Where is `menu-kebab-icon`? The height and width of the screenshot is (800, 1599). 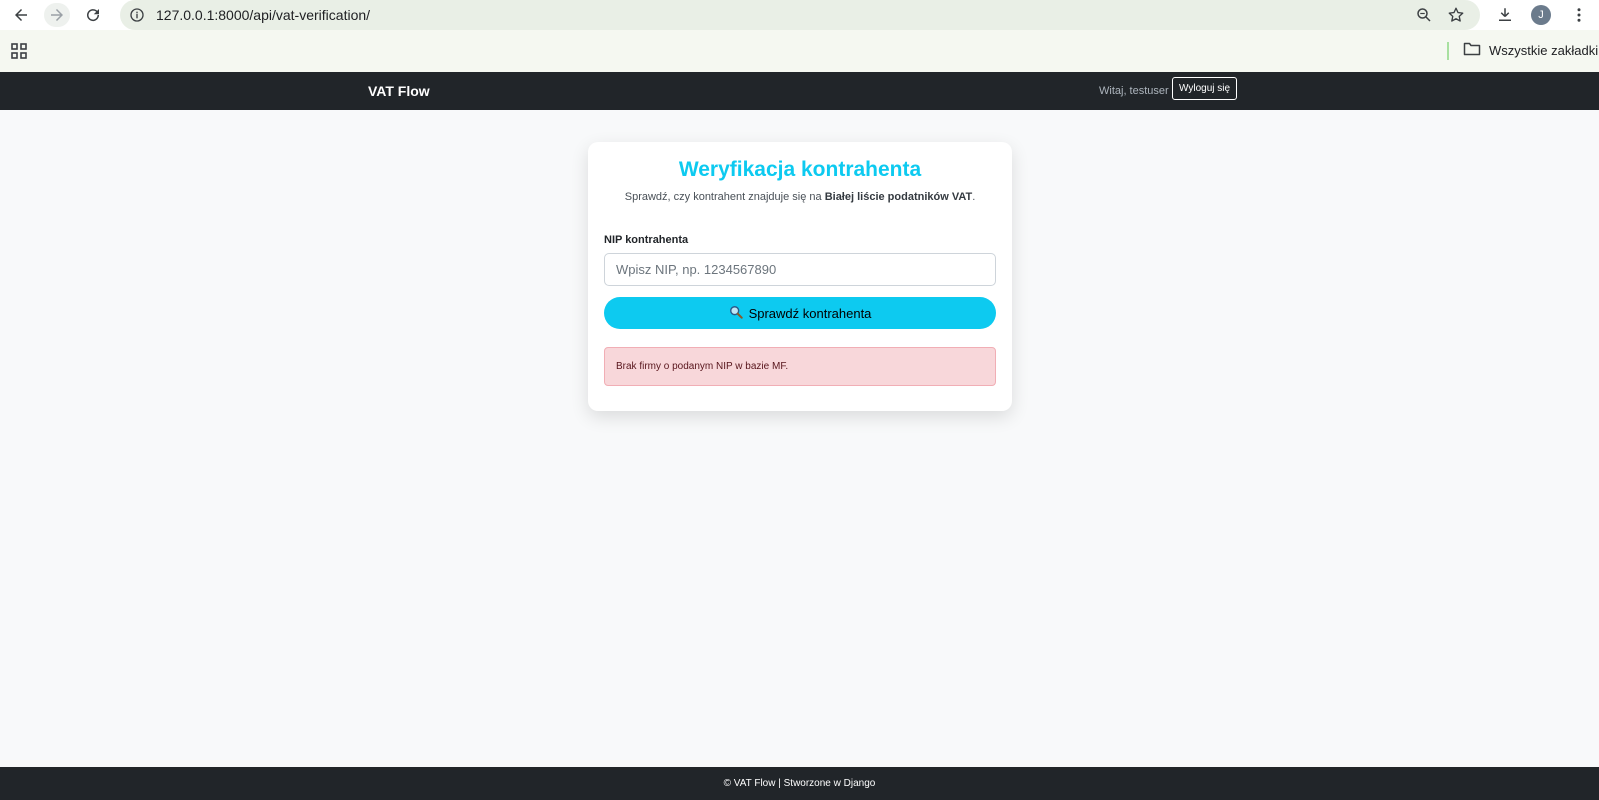
menu-kebab-icon is located at coordinates (1579, 15).